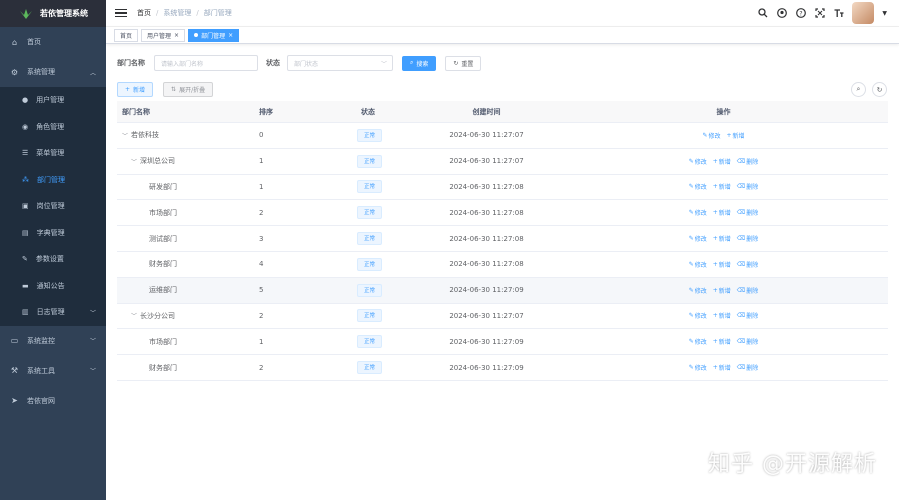 The height and width of the screenshot is (500, 899). Describe the element at coordinates (188, 89) in the screenshot. I see `expand-collapse-button: ⇅ 展开/折叠` at that location.